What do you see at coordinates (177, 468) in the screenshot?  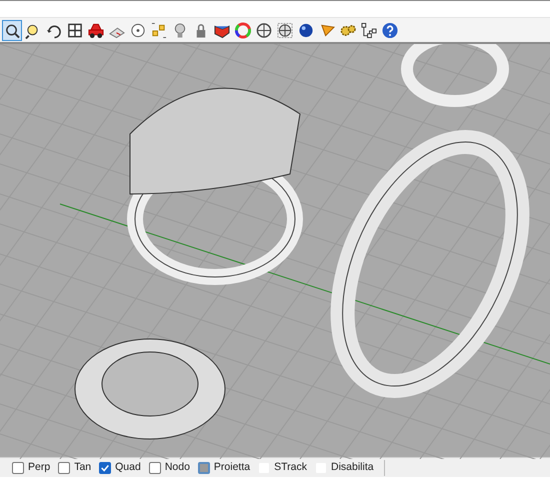 I see `osnap-label: Nodo` at bounding box center [177, 468].